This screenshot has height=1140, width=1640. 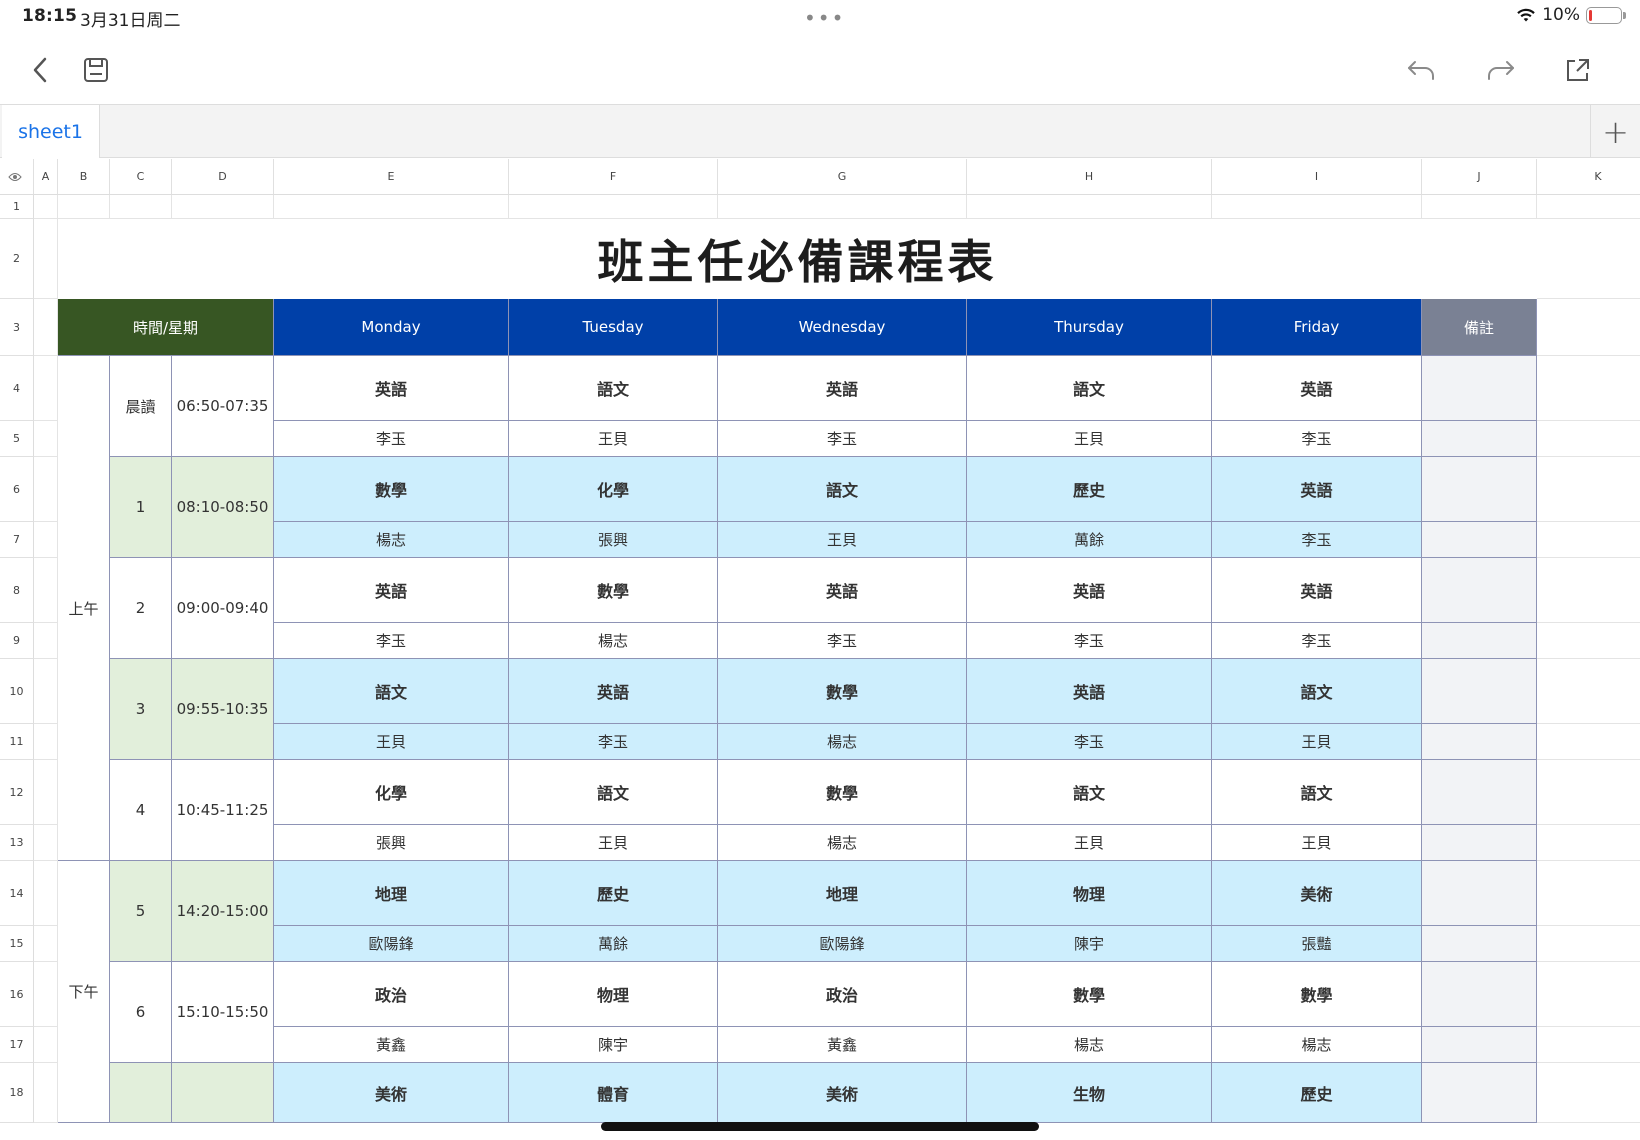 I want to click on subject-cell: 體育, so click(x=613, y=1093).